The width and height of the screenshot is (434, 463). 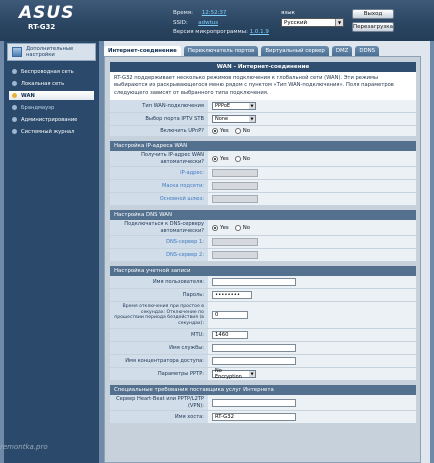 I want to click on form-row: Имя пользователя:, so click(x=263, y=283).